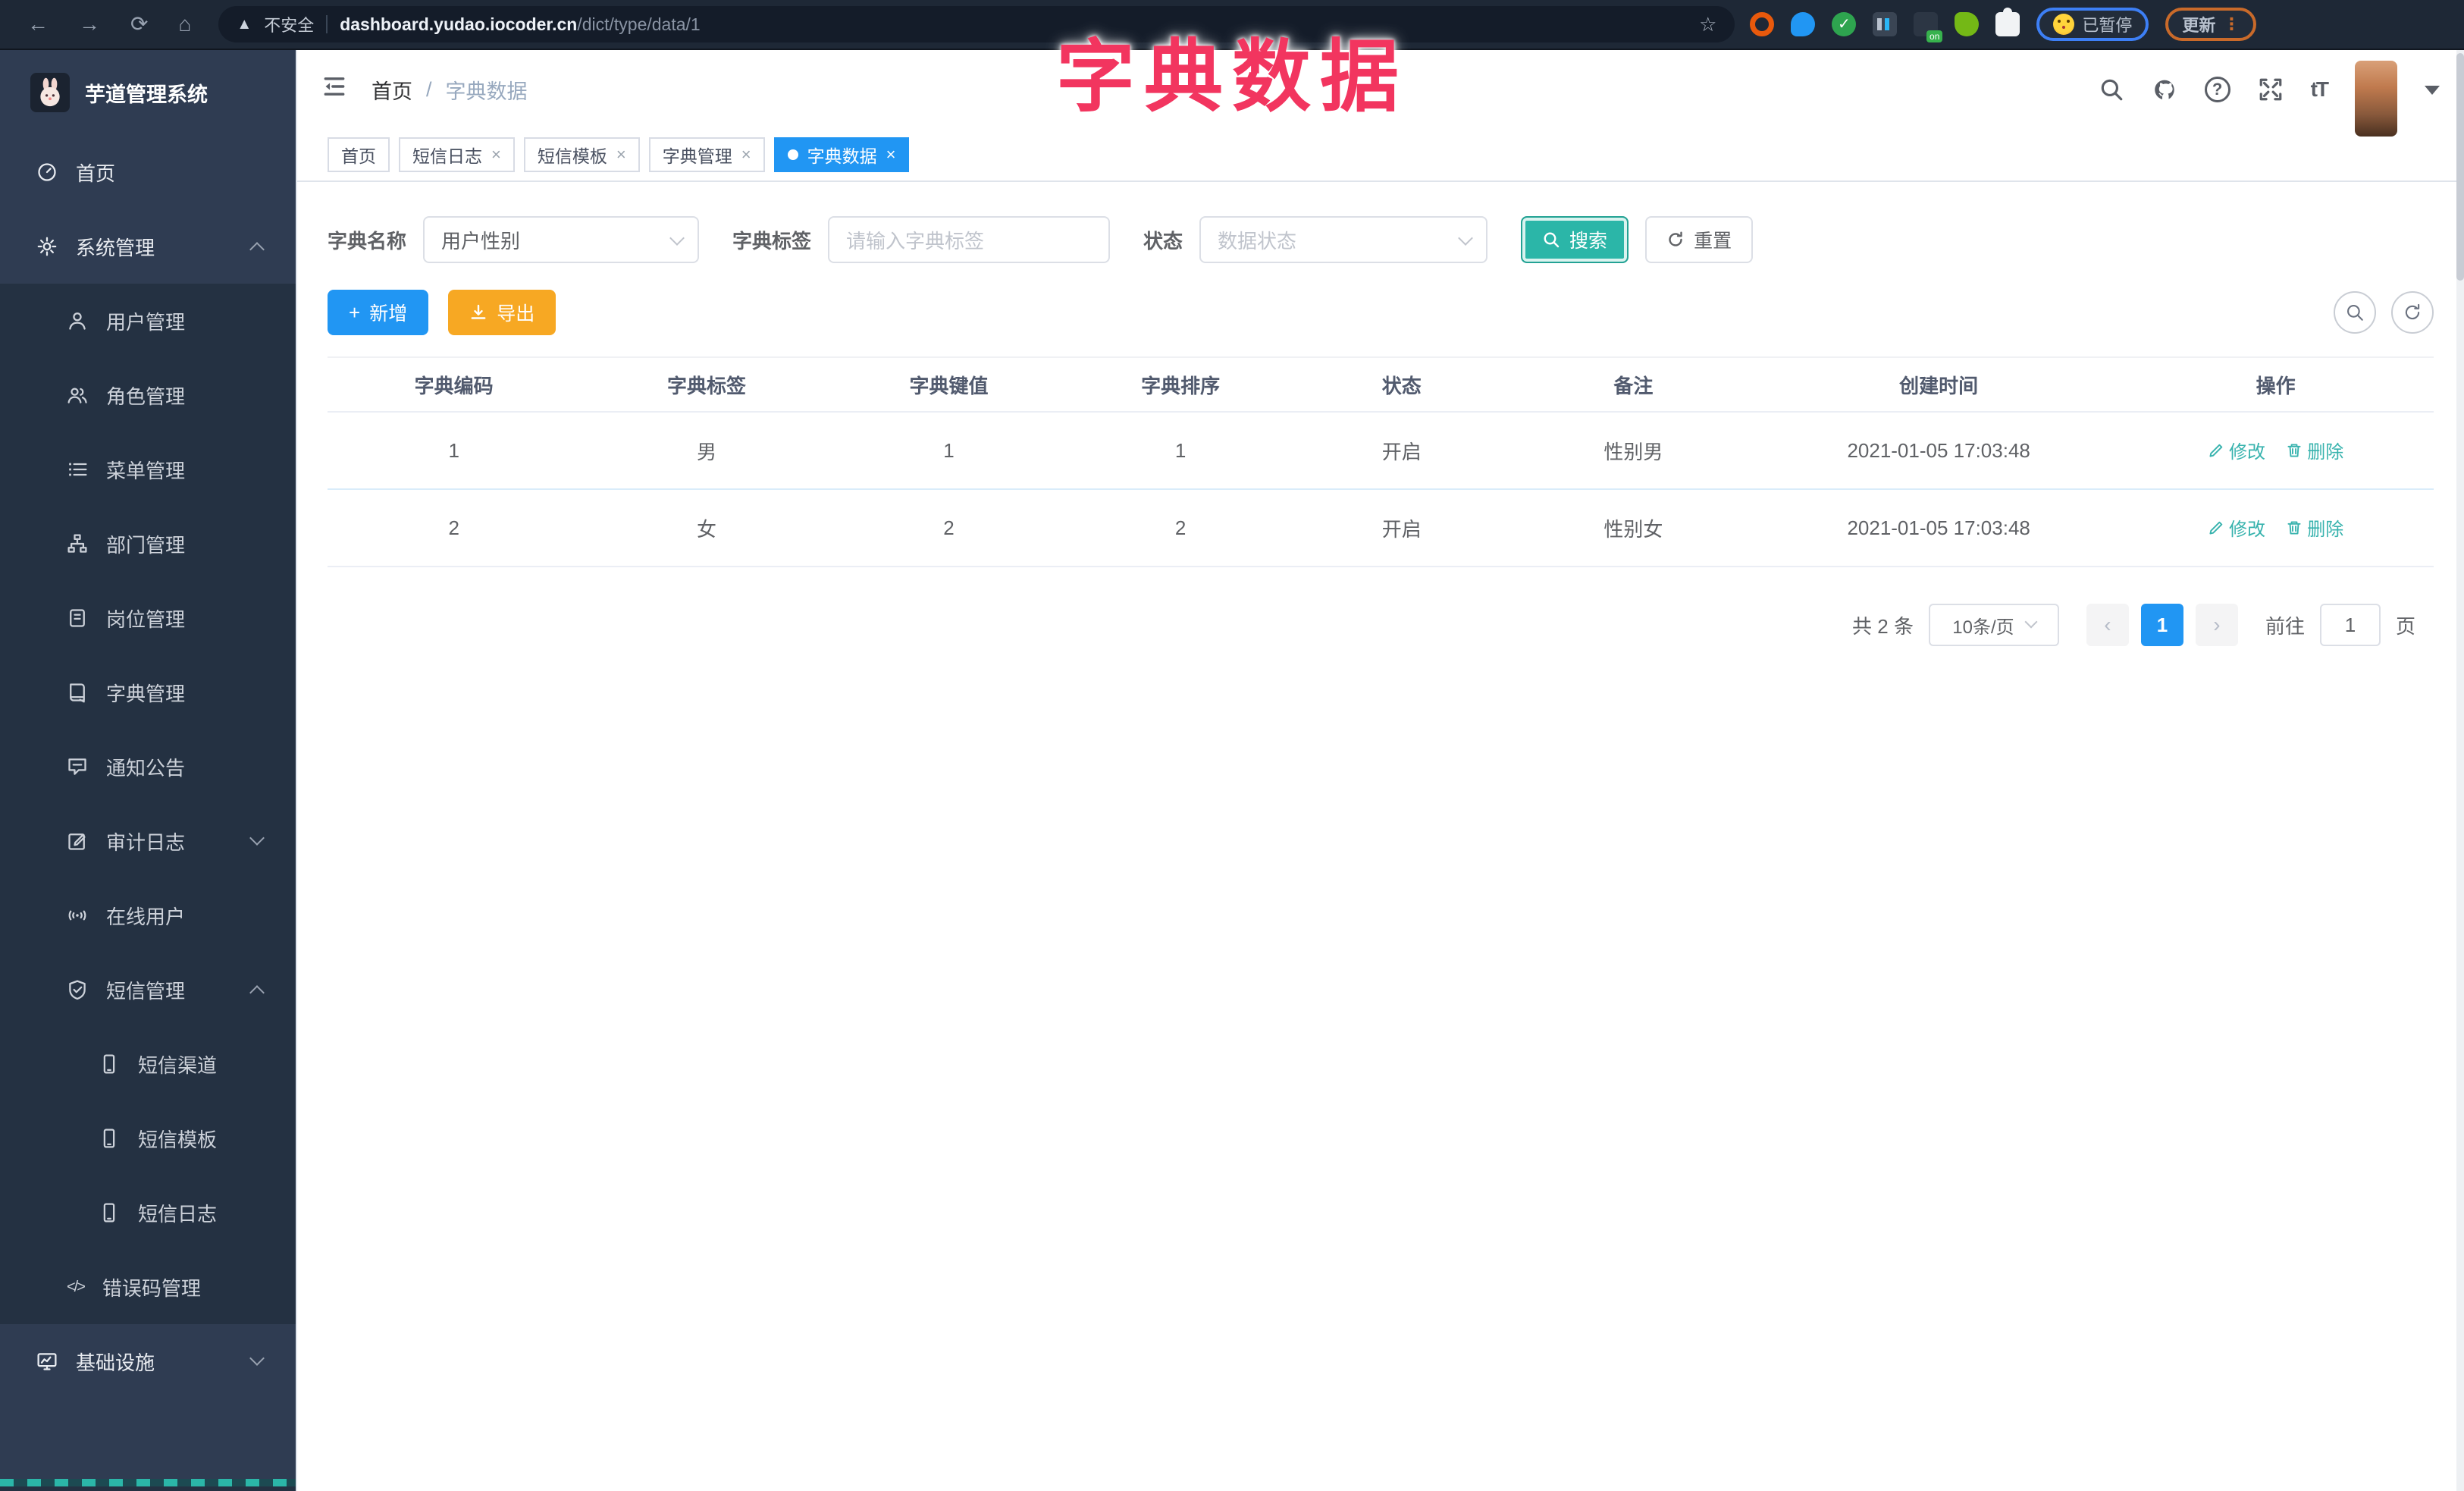  Describe the element at coordinates (148, 544) in the screenshot. I see `sidebar-item-dept-management: 部门管理` at that location.